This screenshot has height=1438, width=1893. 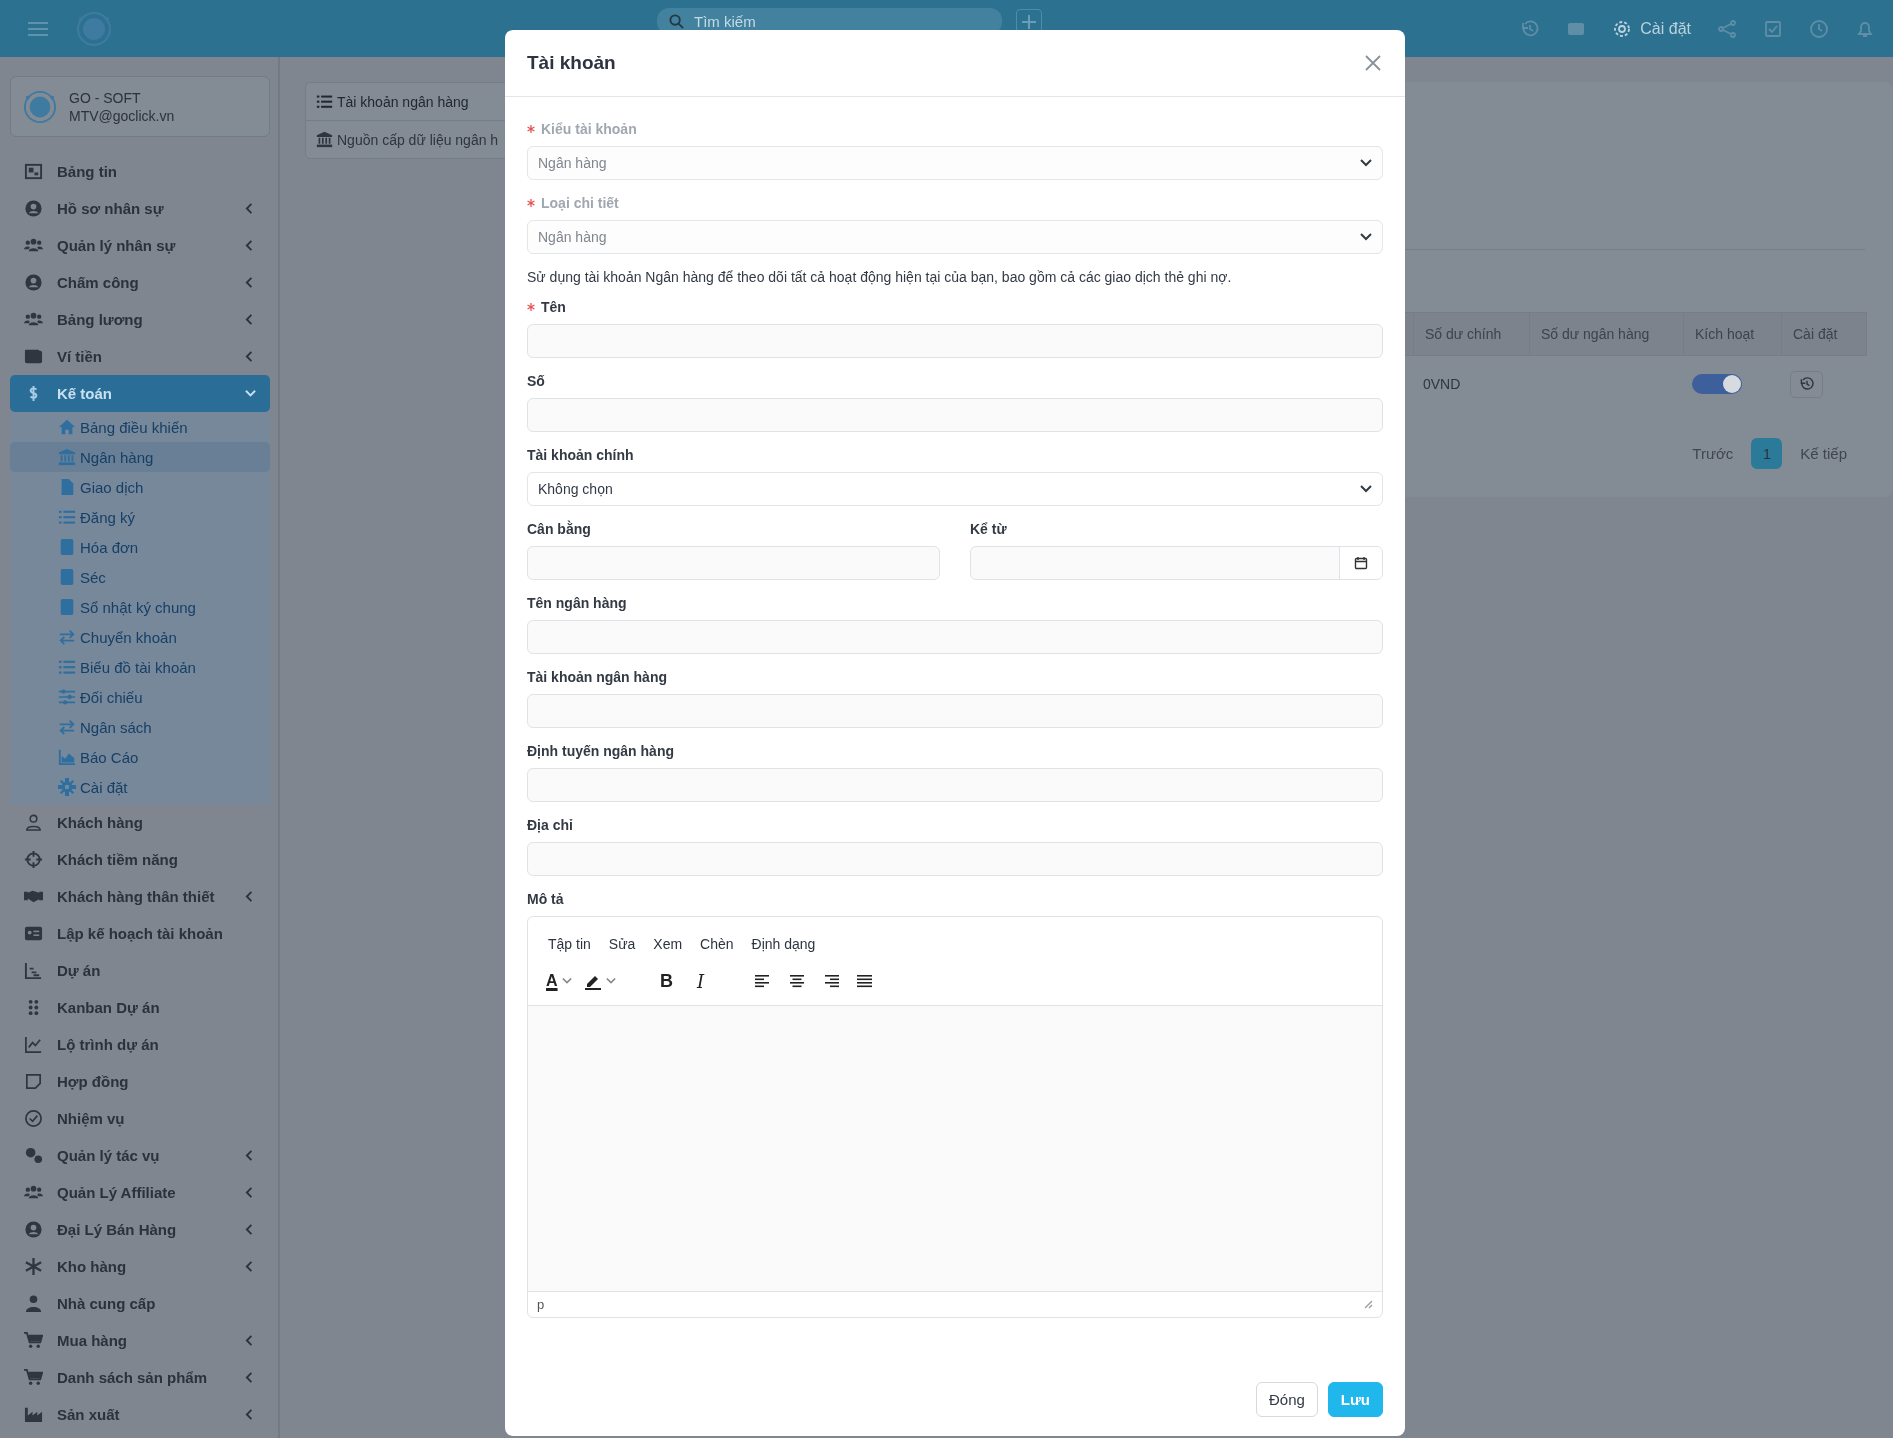 I want to click on calendar-icon, so click(x=1361, y=563).